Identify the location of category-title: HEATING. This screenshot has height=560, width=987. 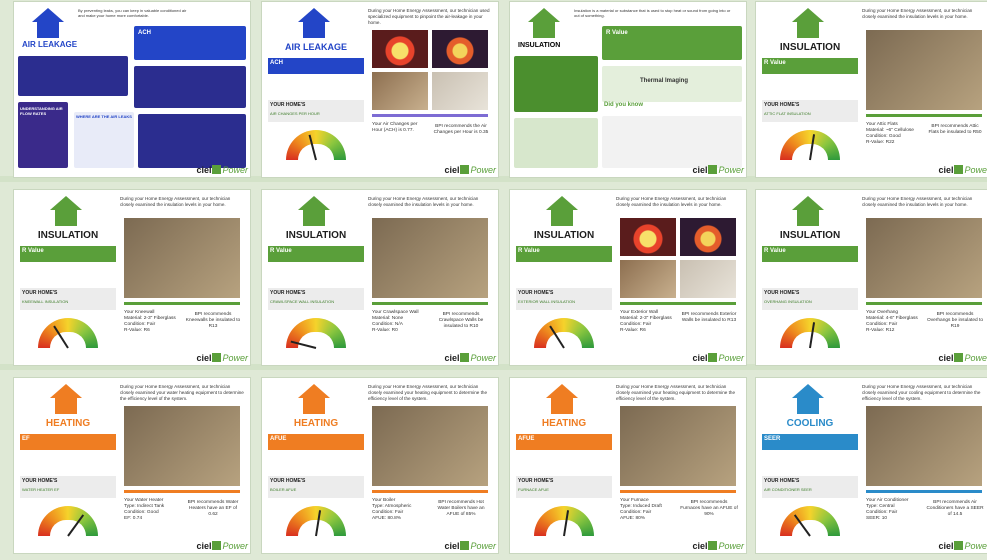
(316, 423).